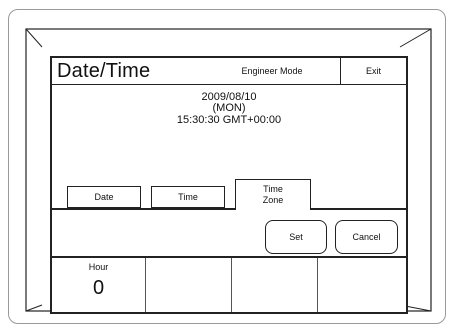 The width and height of the screenshot is (454, 333). What do you see at coordinates (144, 209) in the screenshot?
I see `tab-baseline-left` at bounding box center [144, 209].